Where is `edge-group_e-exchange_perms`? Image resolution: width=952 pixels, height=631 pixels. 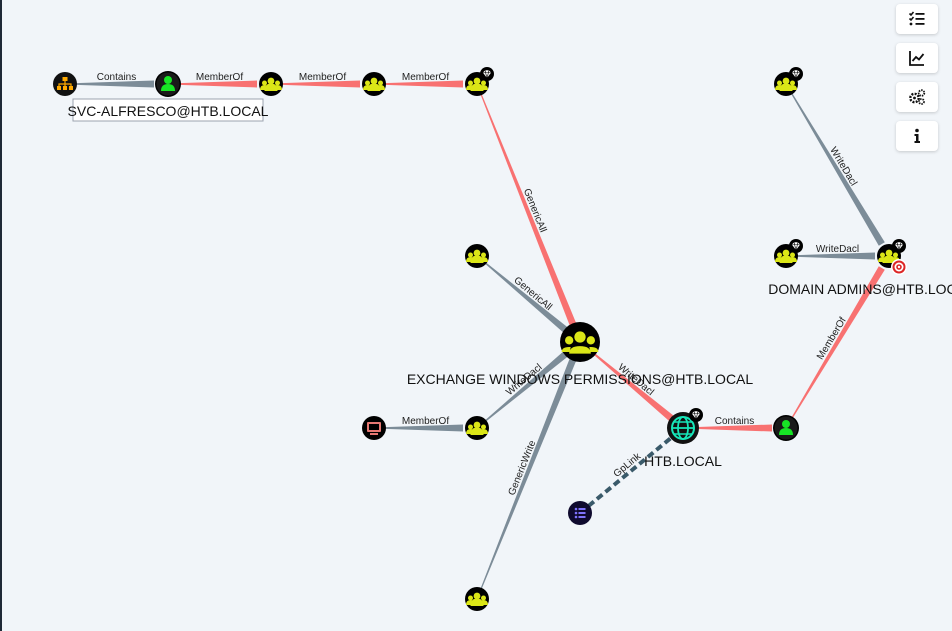 edge-group_e-exchange_perms is located at coordinates (524, 388).